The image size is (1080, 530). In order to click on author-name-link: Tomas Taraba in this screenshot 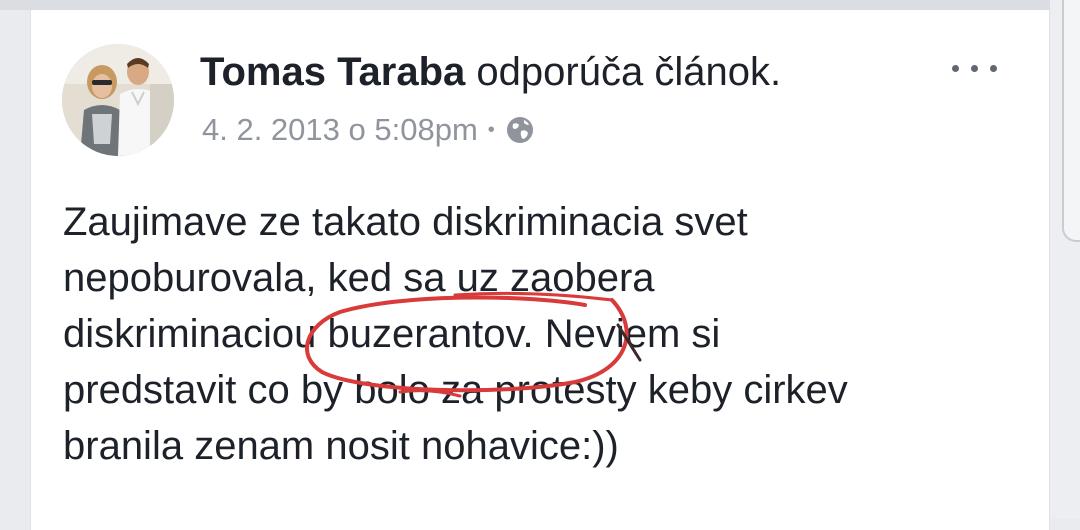, I will do `click(332, 72)`.